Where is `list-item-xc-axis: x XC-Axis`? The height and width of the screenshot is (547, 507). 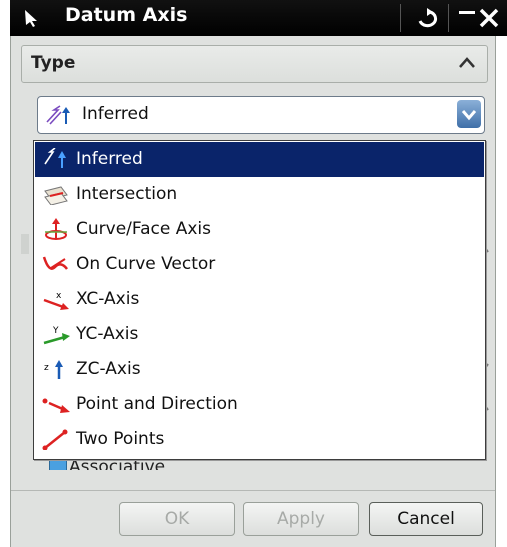
list-item-xc-axis: x XC-Axis is located at coordinates (259, 299).